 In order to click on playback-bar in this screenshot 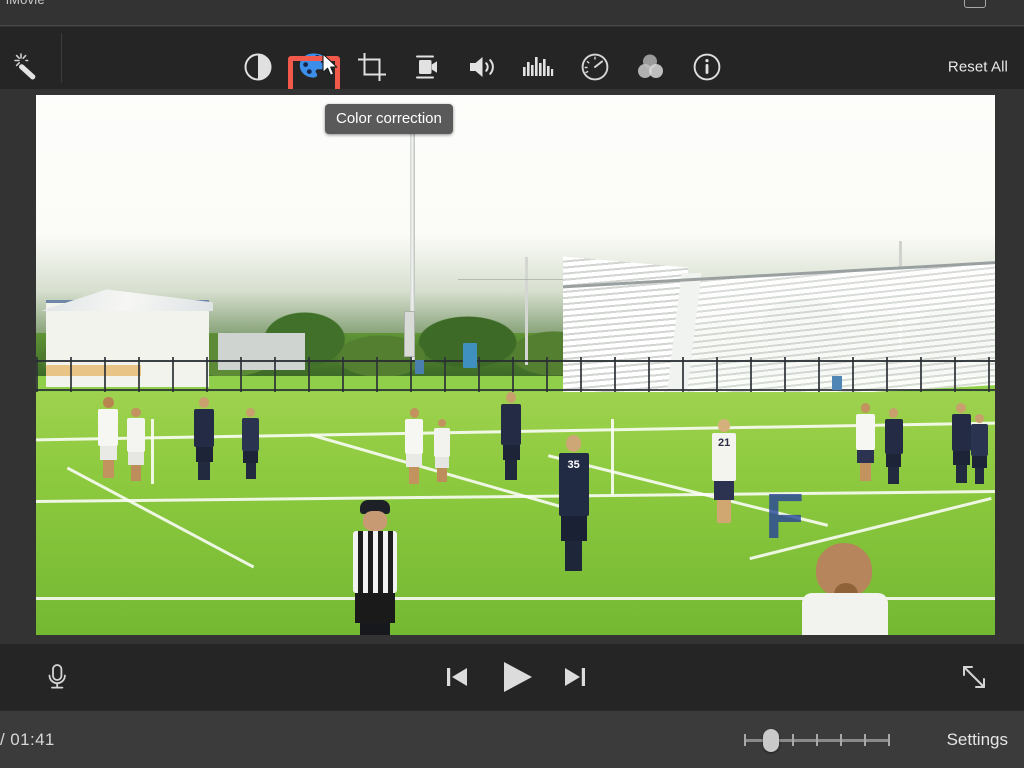, I will do `click(512, 677)`.